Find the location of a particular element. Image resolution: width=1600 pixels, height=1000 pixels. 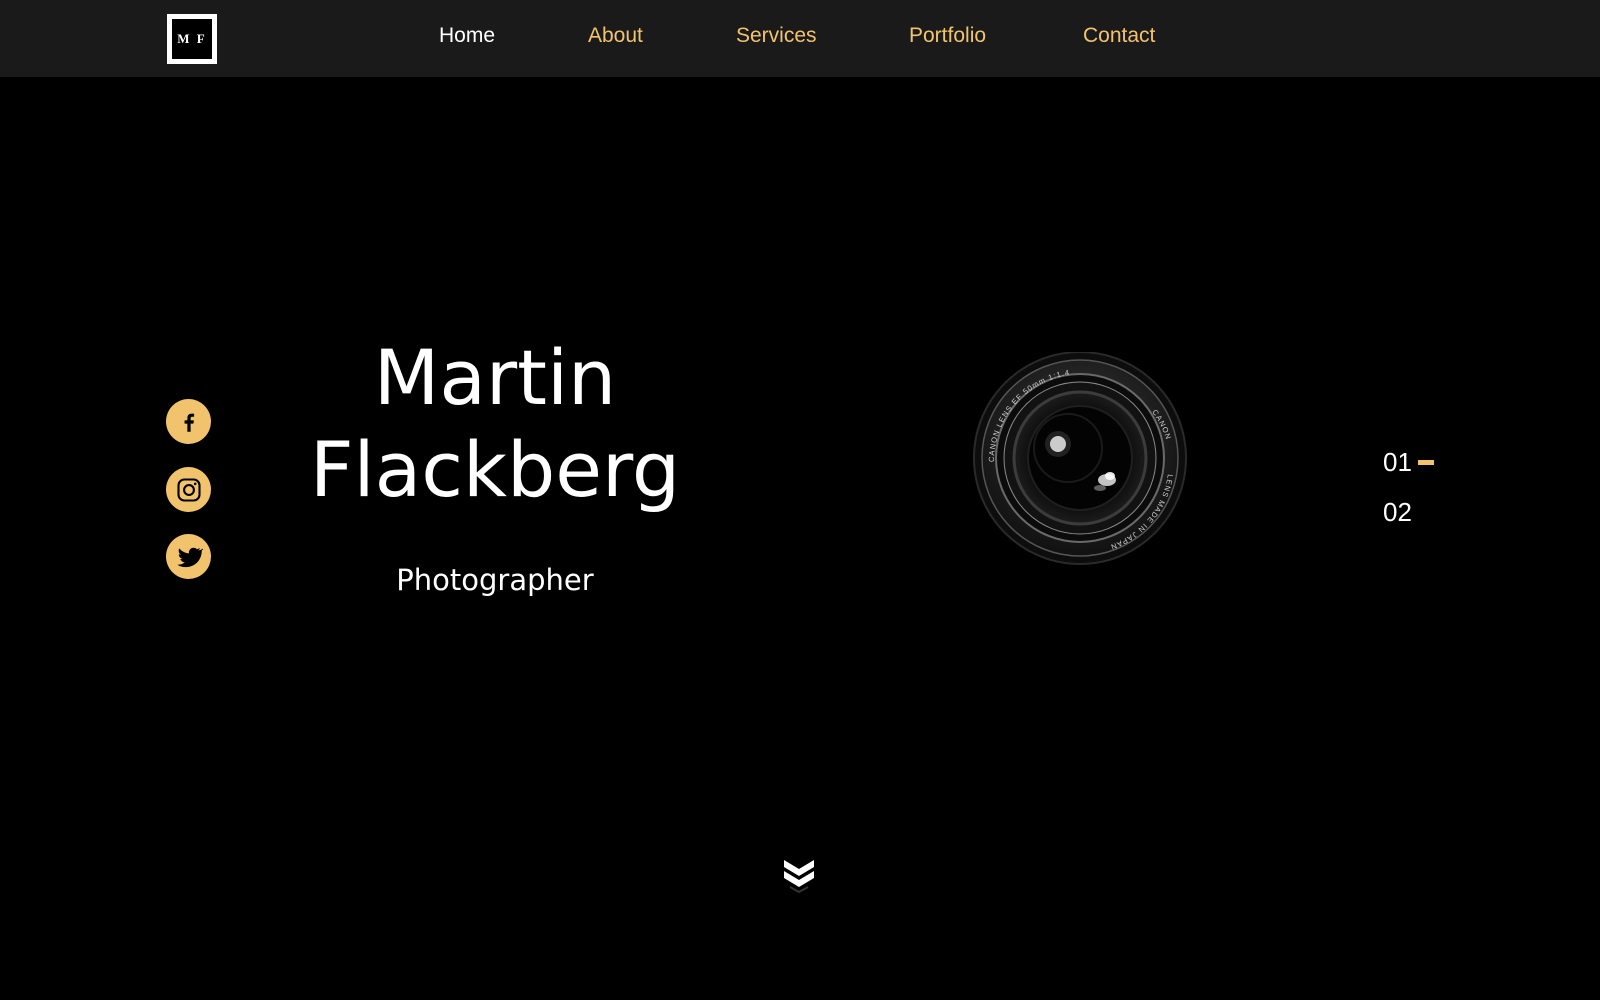

twitter-link is located at coordinates (188, 556).